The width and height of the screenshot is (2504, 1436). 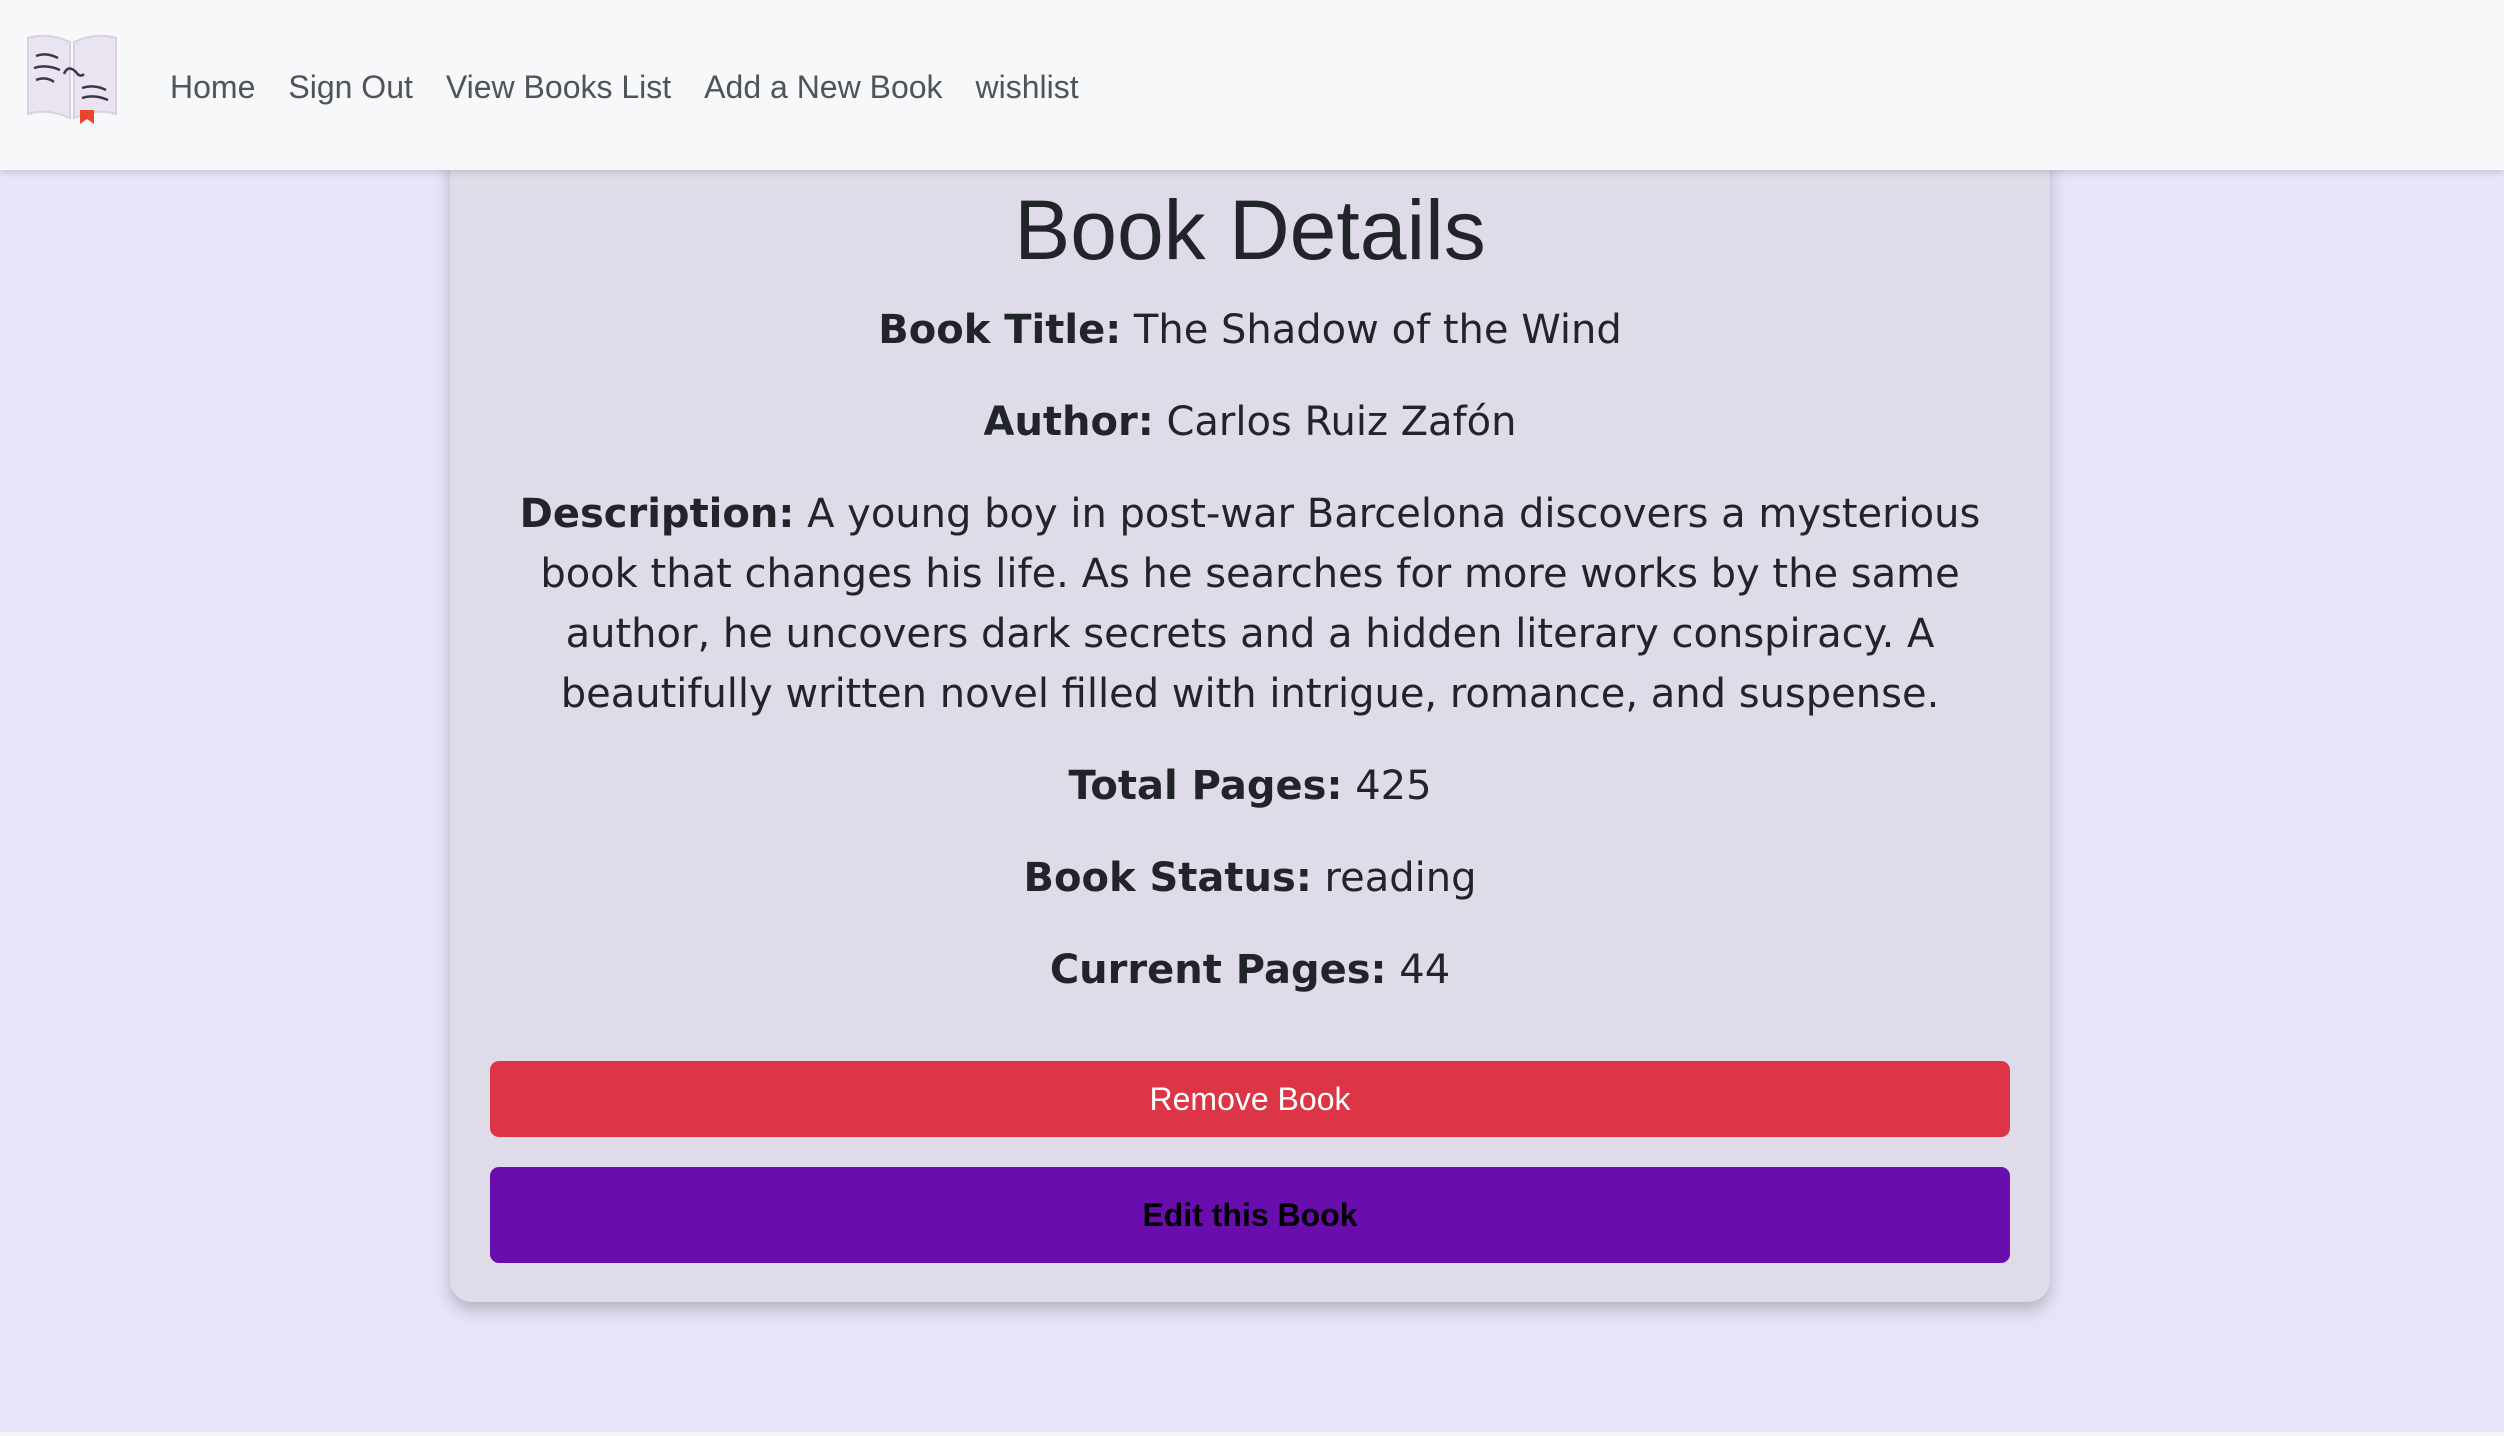 What do you see at coordinates (1341, 422) in the screenshot?
I see `author-value: Carlos Ruiz Zafón` at bounding box center [1341, 422].